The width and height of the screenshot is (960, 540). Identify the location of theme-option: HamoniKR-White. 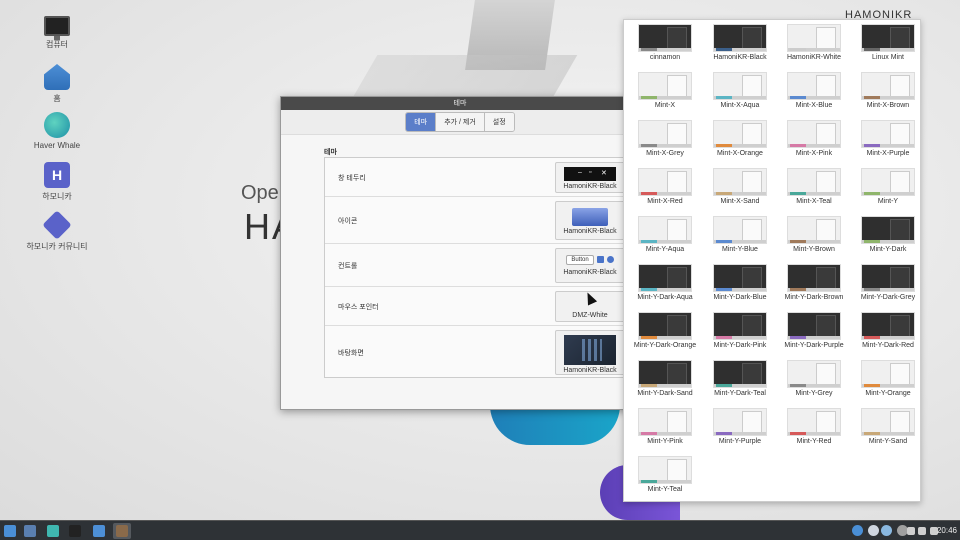
(814, 42).